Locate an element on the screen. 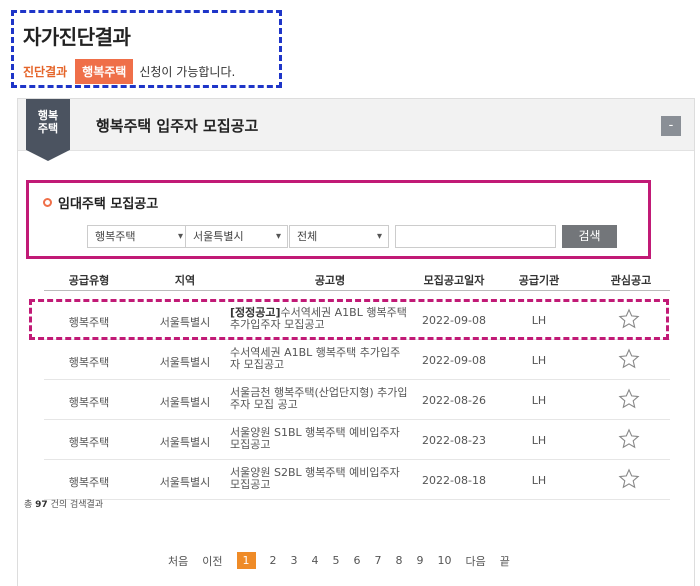 Image resolution: width=700 pixels, height=586 pixels. header-divider is located at coordinates (357, 290).